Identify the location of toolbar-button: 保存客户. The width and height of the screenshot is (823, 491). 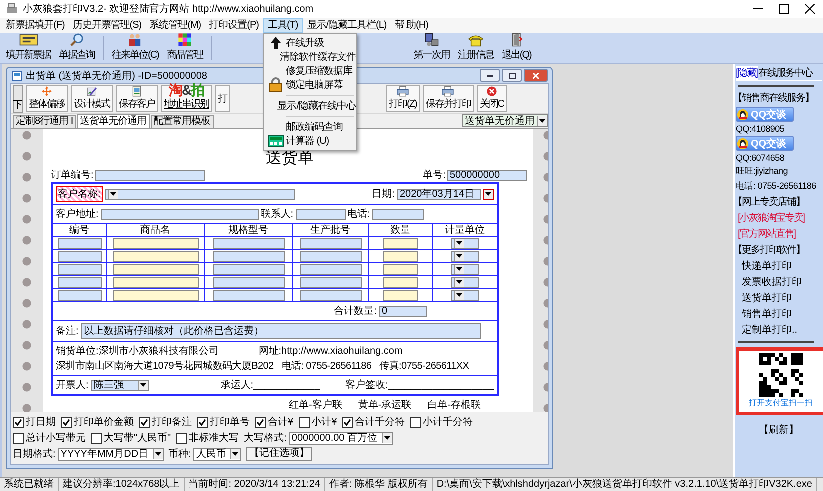
(137, 98).